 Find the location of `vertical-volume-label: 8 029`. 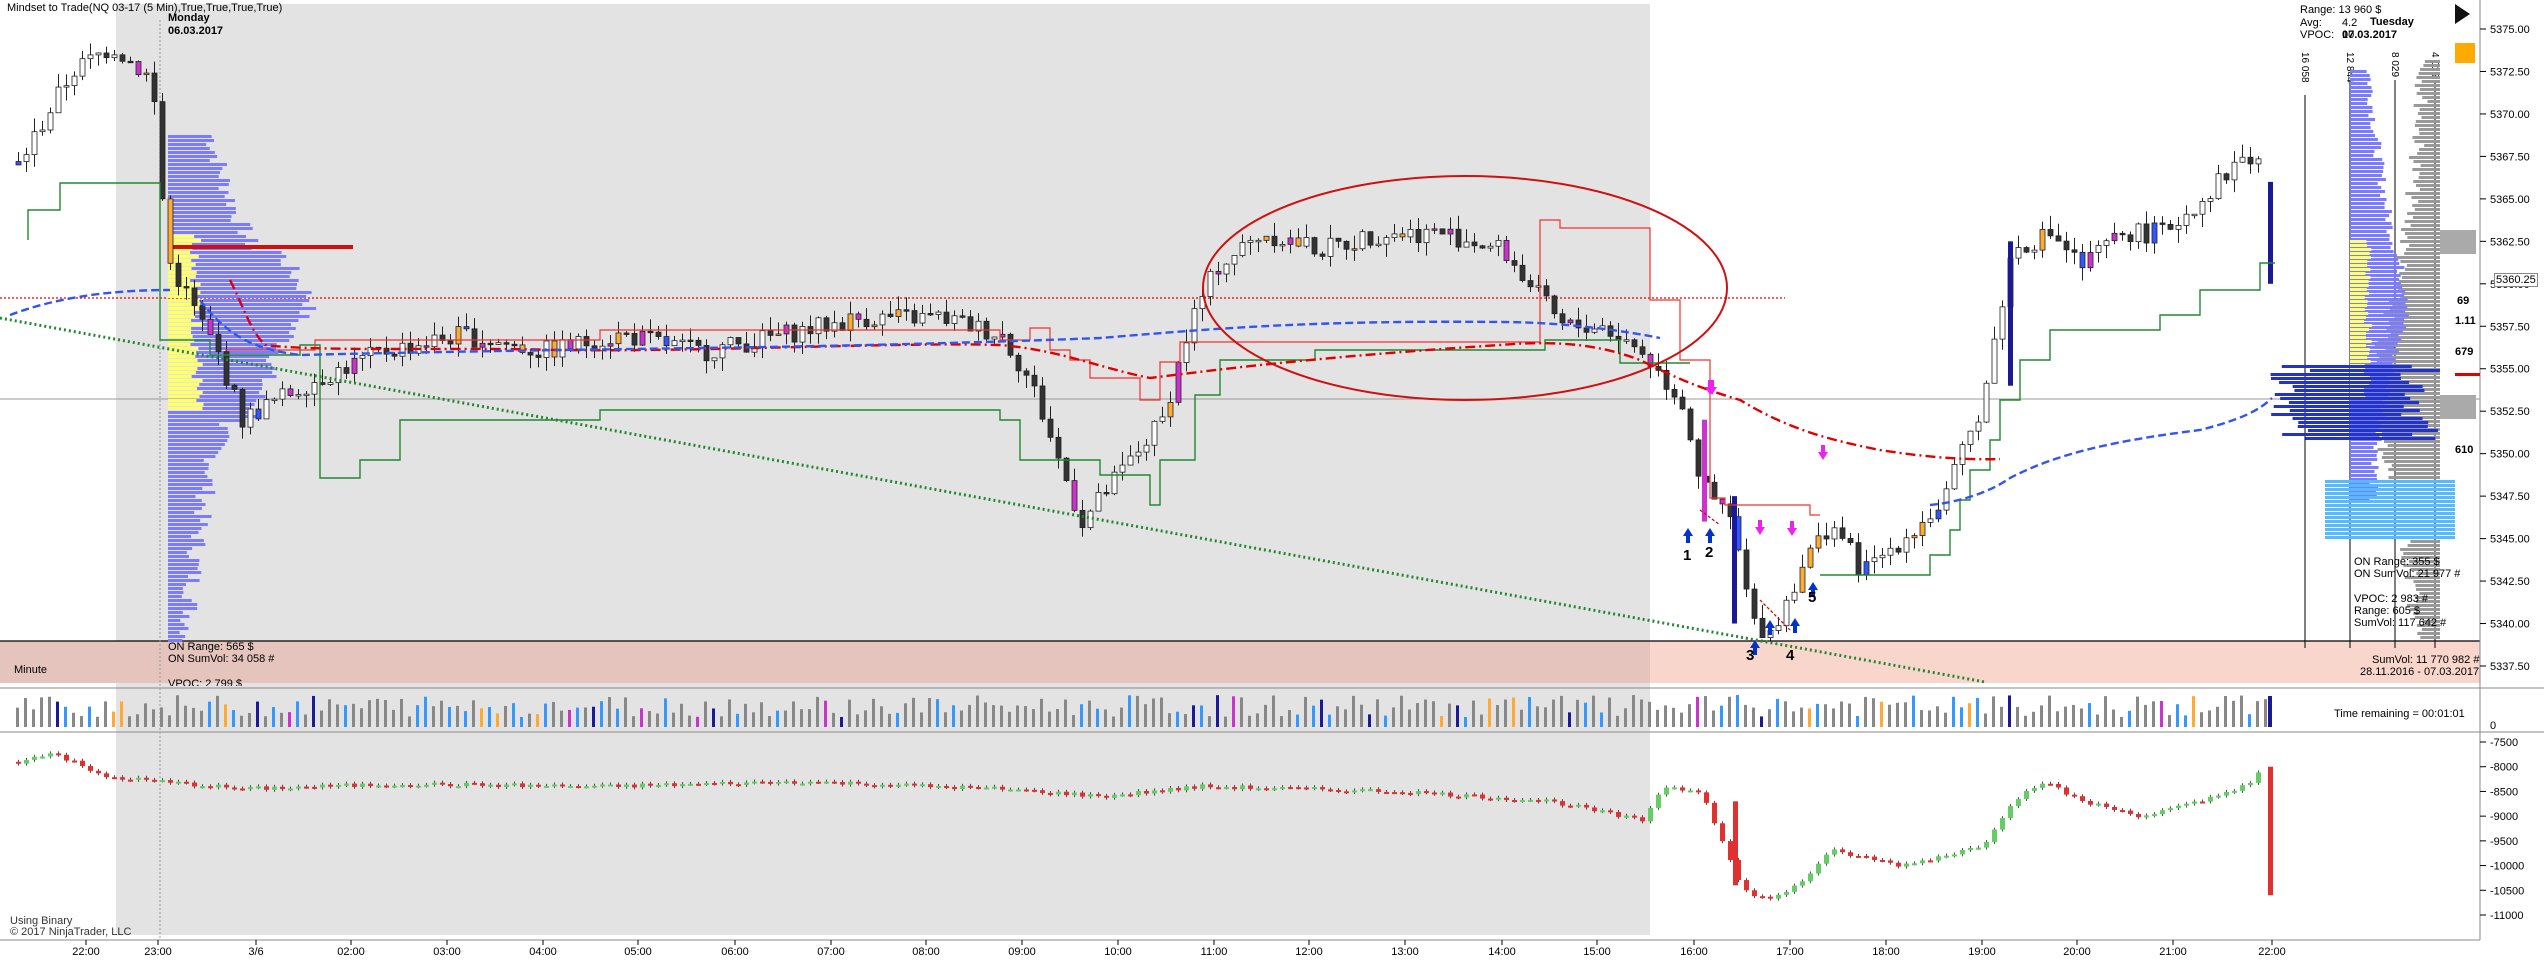

vertical-volume-label: 8 029 is located at coordinates (2394, 64).